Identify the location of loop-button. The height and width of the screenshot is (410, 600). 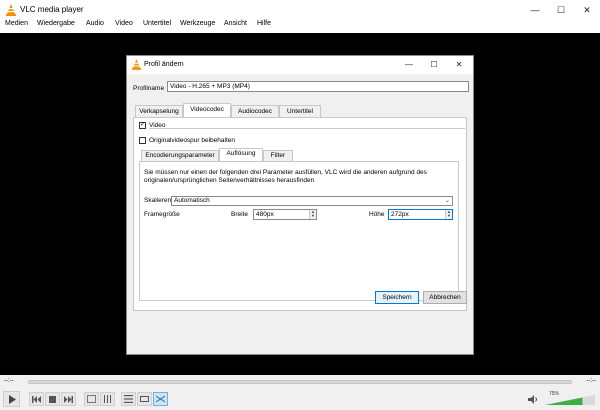
(144, 399).